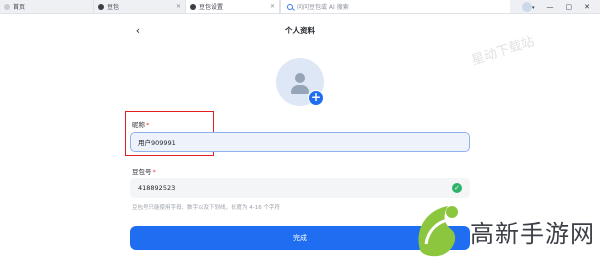 The image size is (600, 259). I want to click on page-title: 个人资料, so click(300, 30).